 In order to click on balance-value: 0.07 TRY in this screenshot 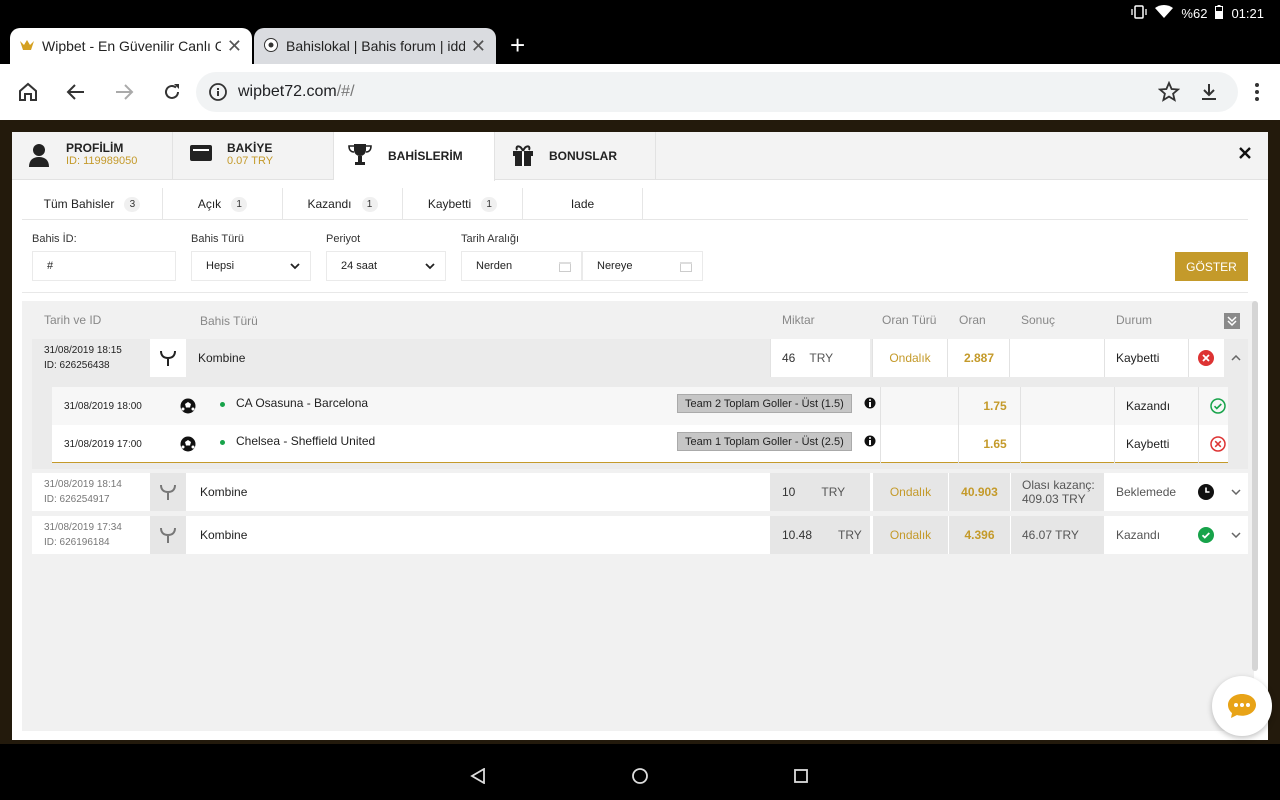, I will do `click(250, 161)`.